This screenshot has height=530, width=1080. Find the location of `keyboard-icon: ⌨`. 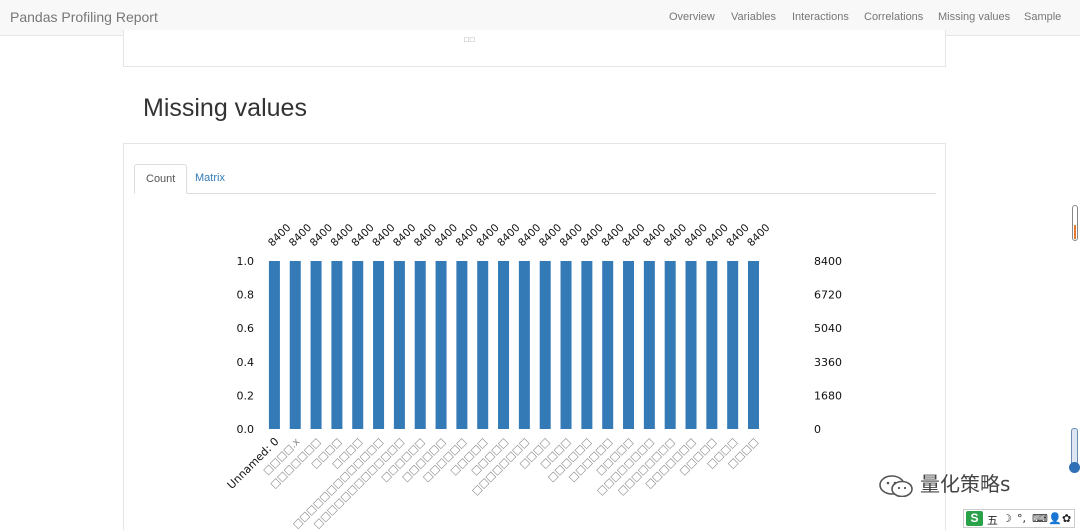

keyboard-icon: ⌨ is located at coordinates (1040, 518).